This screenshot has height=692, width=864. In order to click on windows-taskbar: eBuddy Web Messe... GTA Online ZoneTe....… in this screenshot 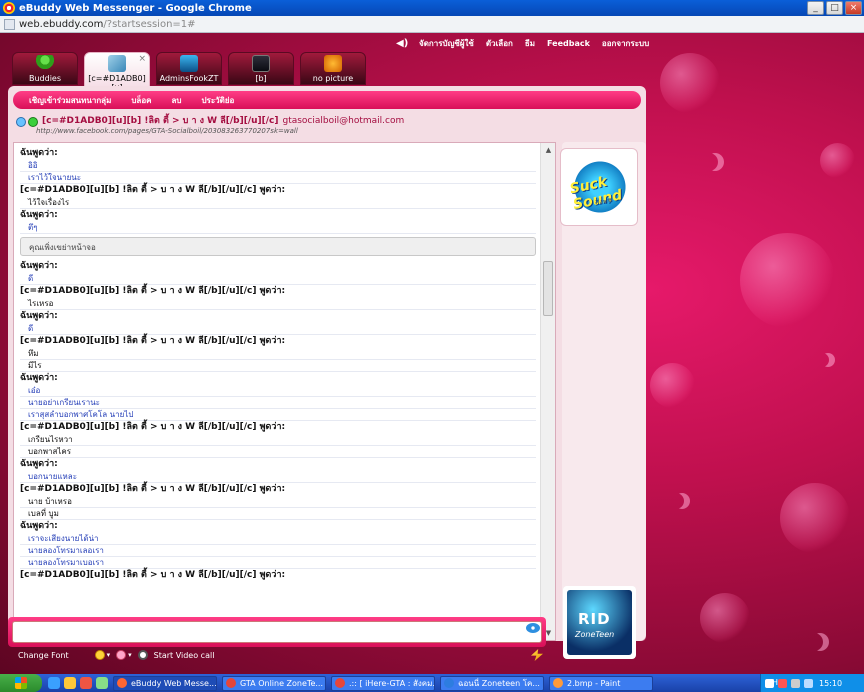, I will do `click(432, 683)`.